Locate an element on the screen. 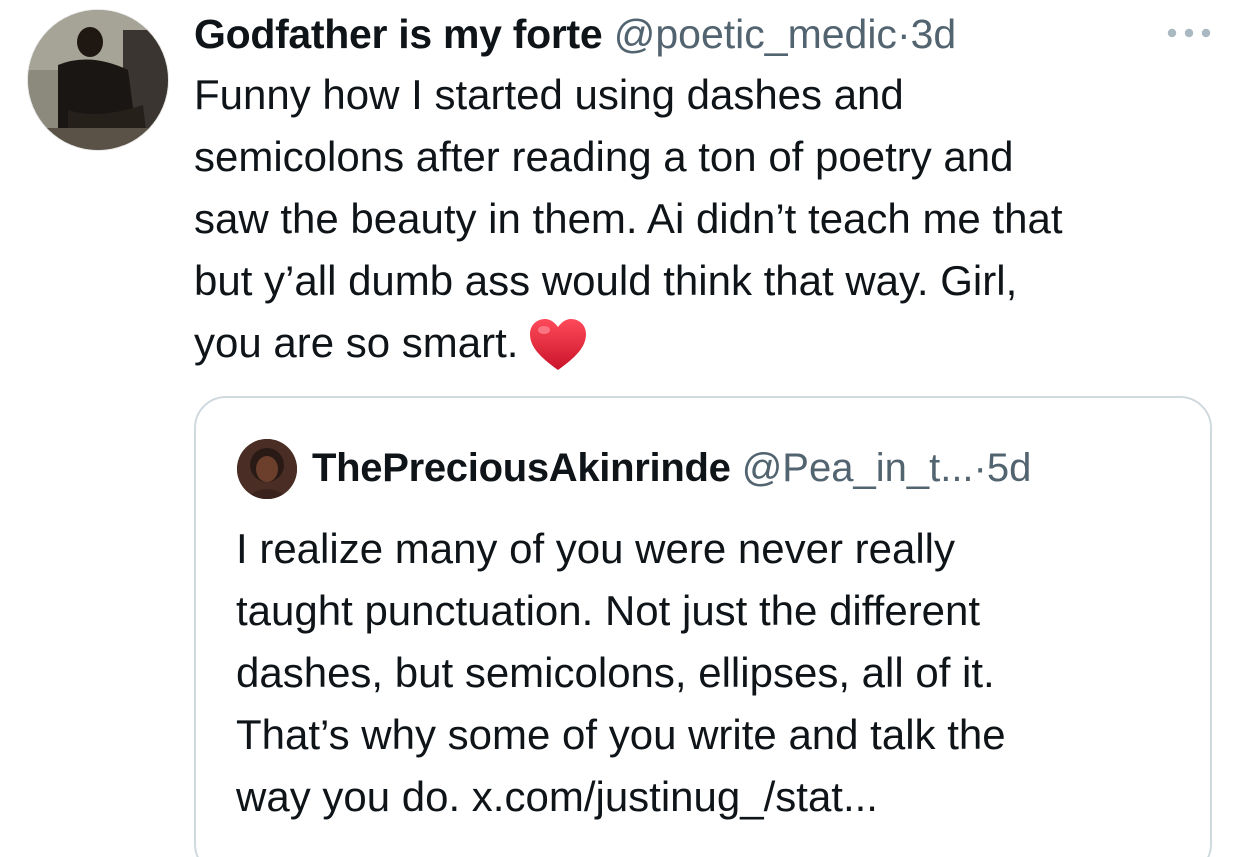  author-avatar-image is located at coordinates (98, 80).